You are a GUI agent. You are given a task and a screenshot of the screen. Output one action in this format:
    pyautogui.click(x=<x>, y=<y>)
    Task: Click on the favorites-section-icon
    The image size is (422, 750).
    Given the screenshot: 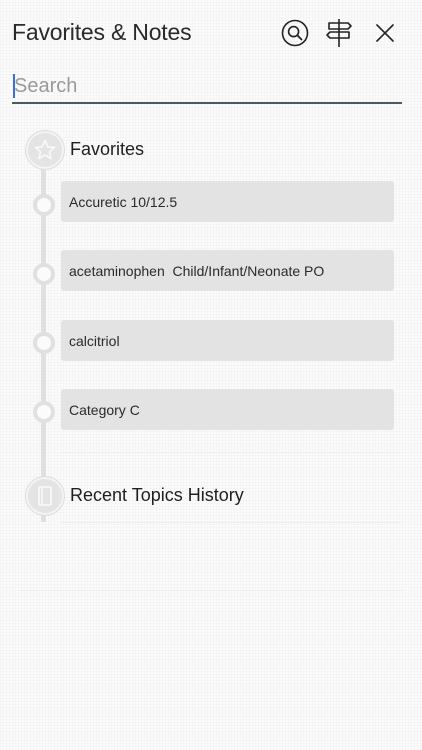 What is the action you would take?
    pyautogui.click(x=45, y=150)
    